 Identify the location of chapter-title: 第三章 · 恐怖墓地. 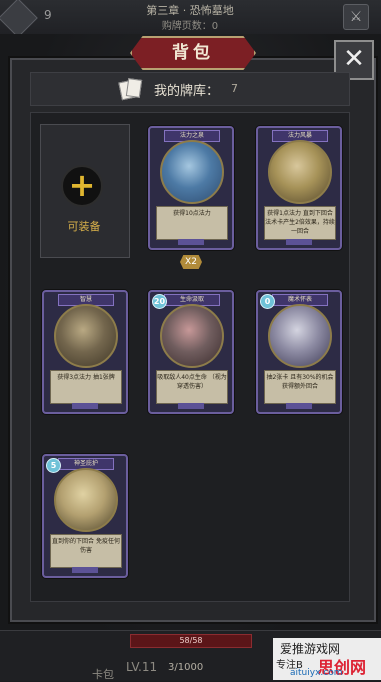
(190, 10).